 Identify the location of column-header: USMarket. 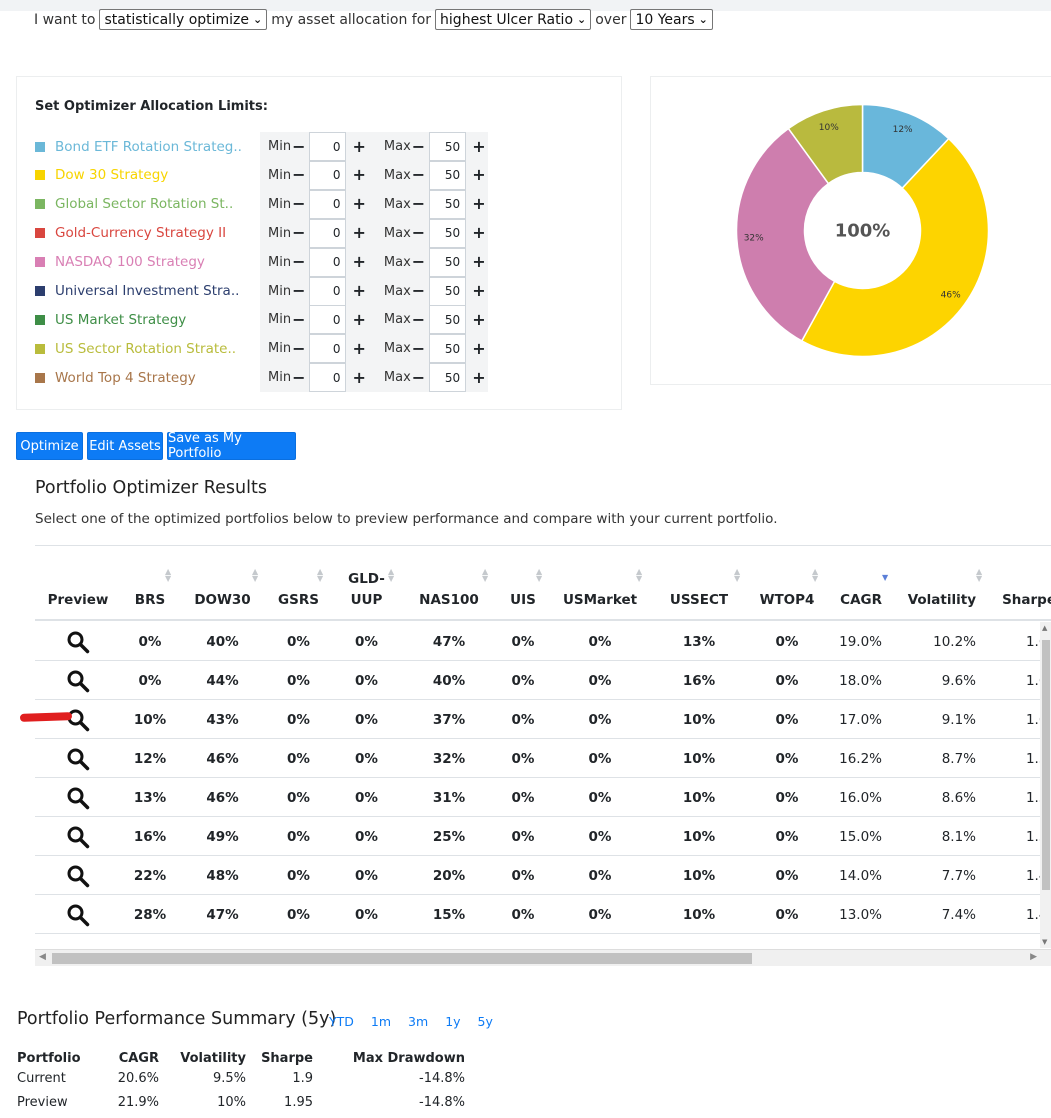
(600, 584).